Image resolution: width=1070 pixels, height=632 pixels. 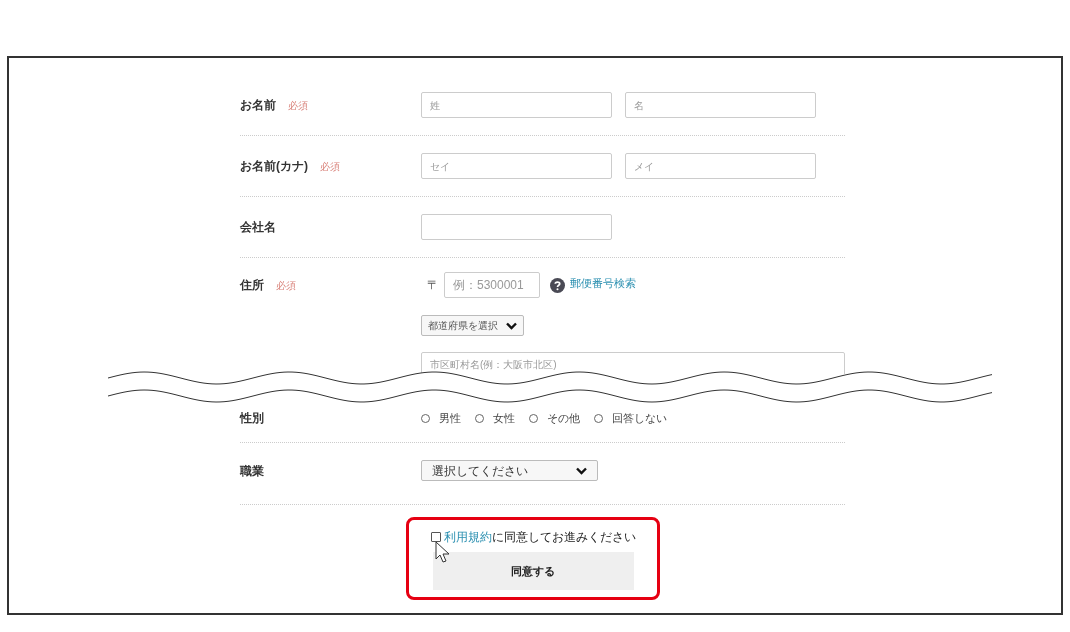 I want to click on agreement-text: 利用規約に同意してお進みください, so click(x=539, y=537).